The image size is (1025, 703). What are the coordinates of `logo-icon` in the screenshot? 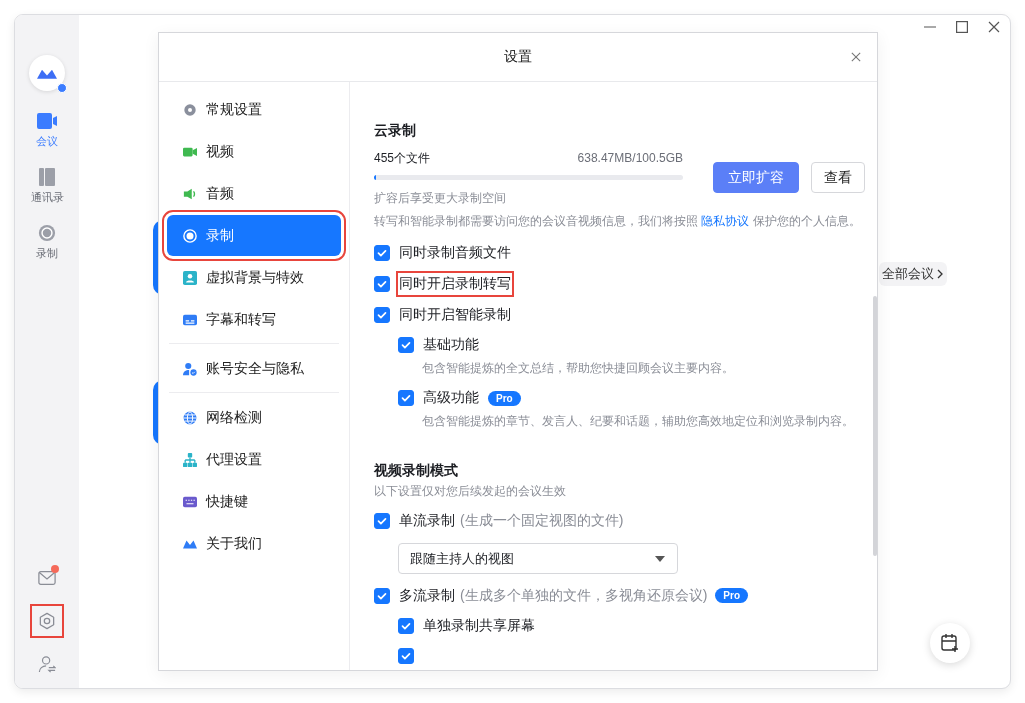 It's located at (47, 73).